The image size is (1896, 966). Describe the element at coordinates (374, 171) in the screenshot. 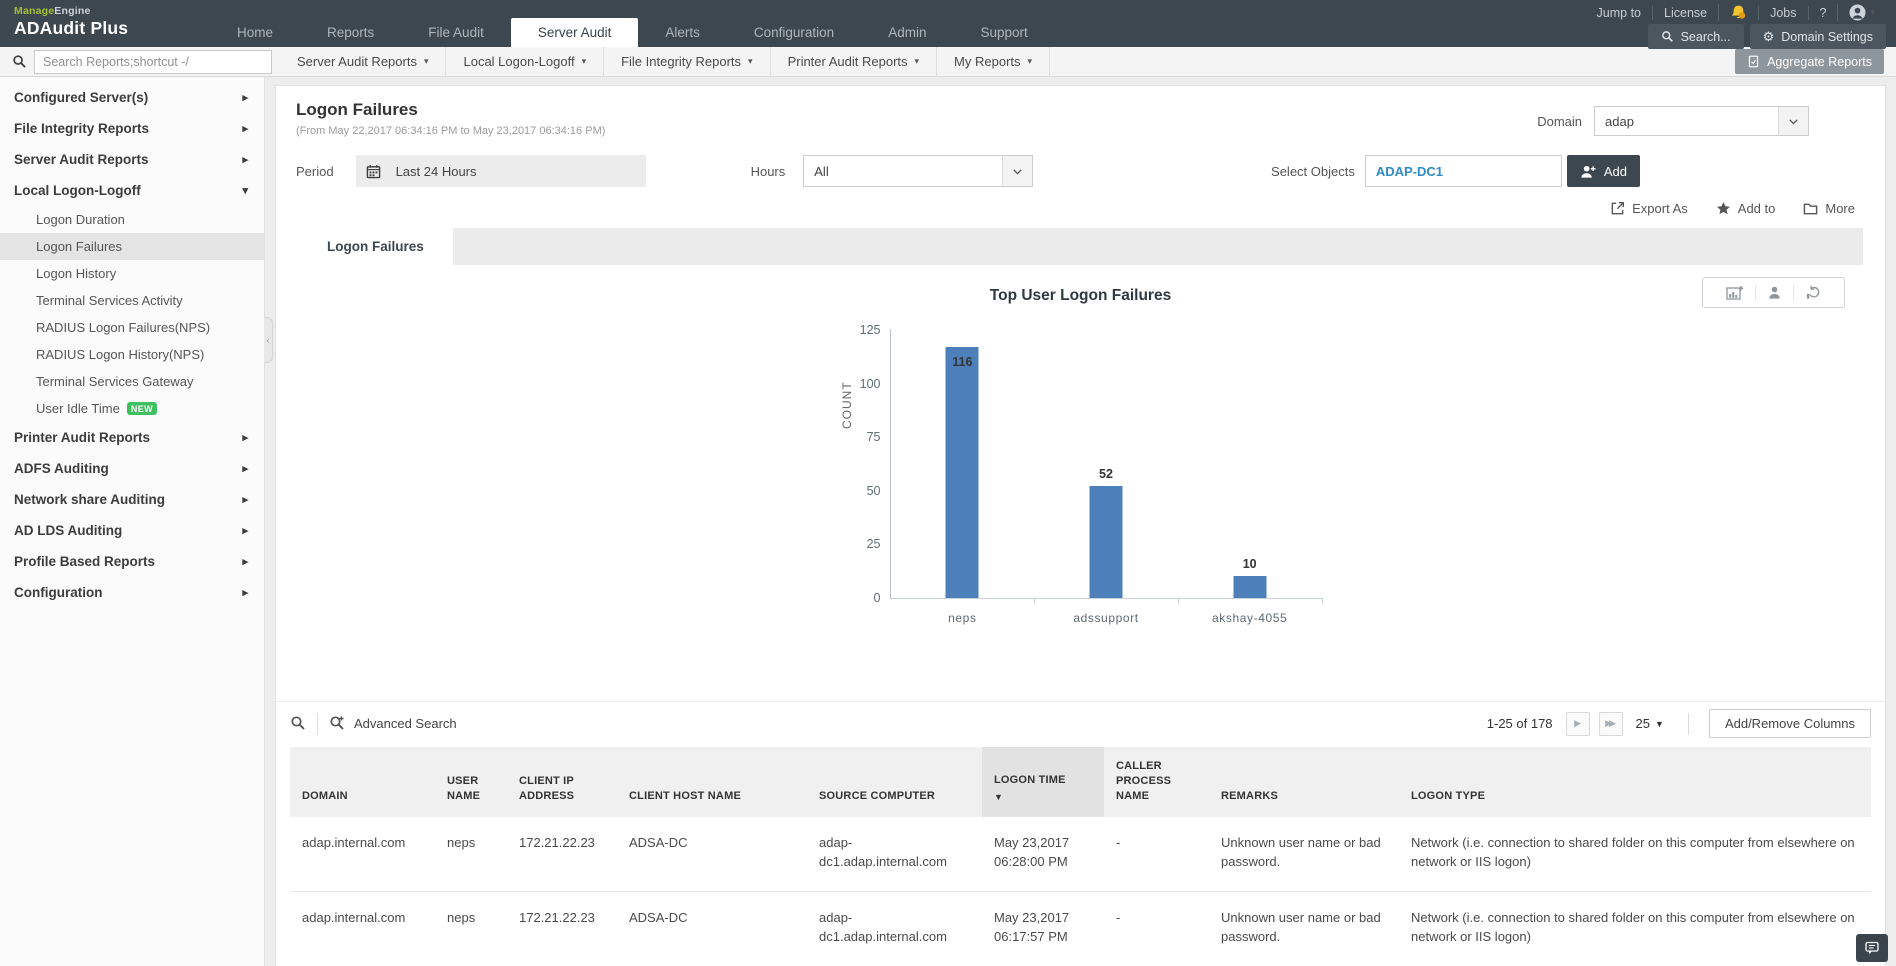

I see `calendar-icon` at that location.